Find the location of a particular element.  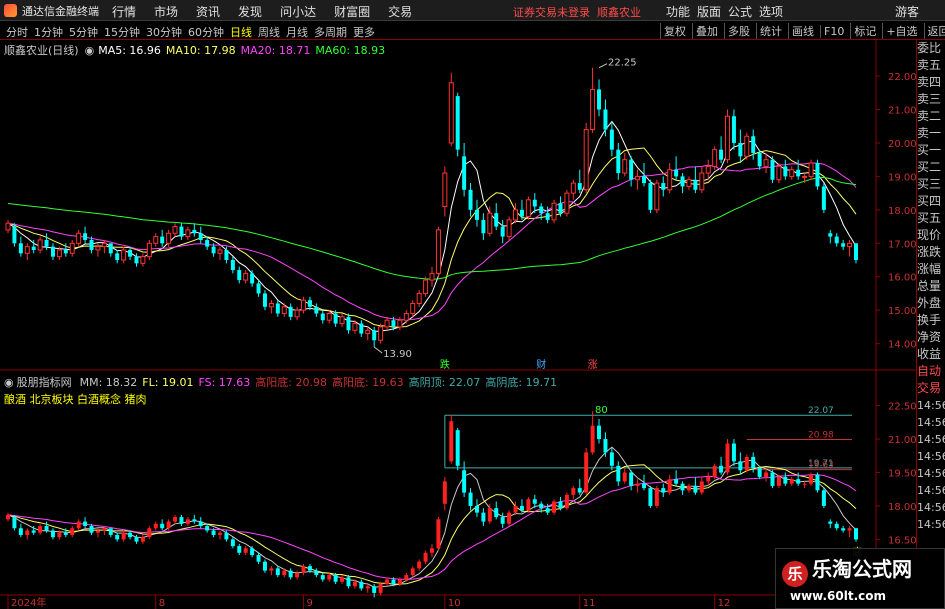

event-marker: 跌 is located at coordinates (445, 364).